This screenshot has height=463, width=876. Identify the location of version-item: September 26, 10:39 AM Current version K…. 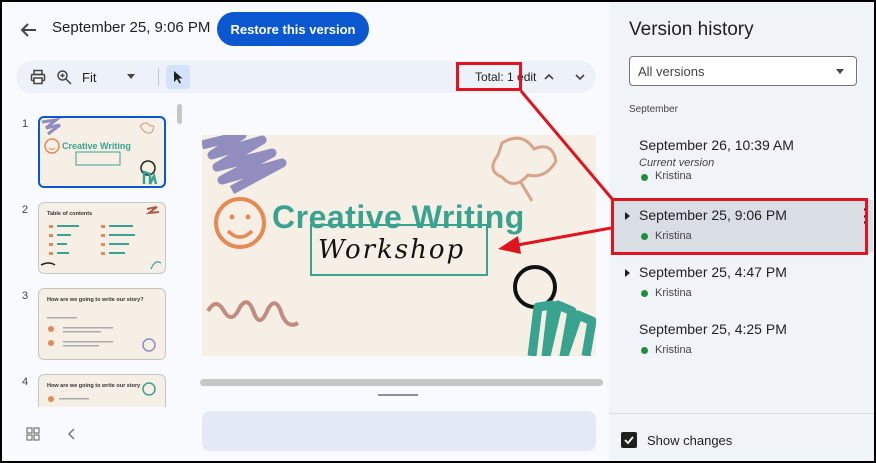
(742, 156).